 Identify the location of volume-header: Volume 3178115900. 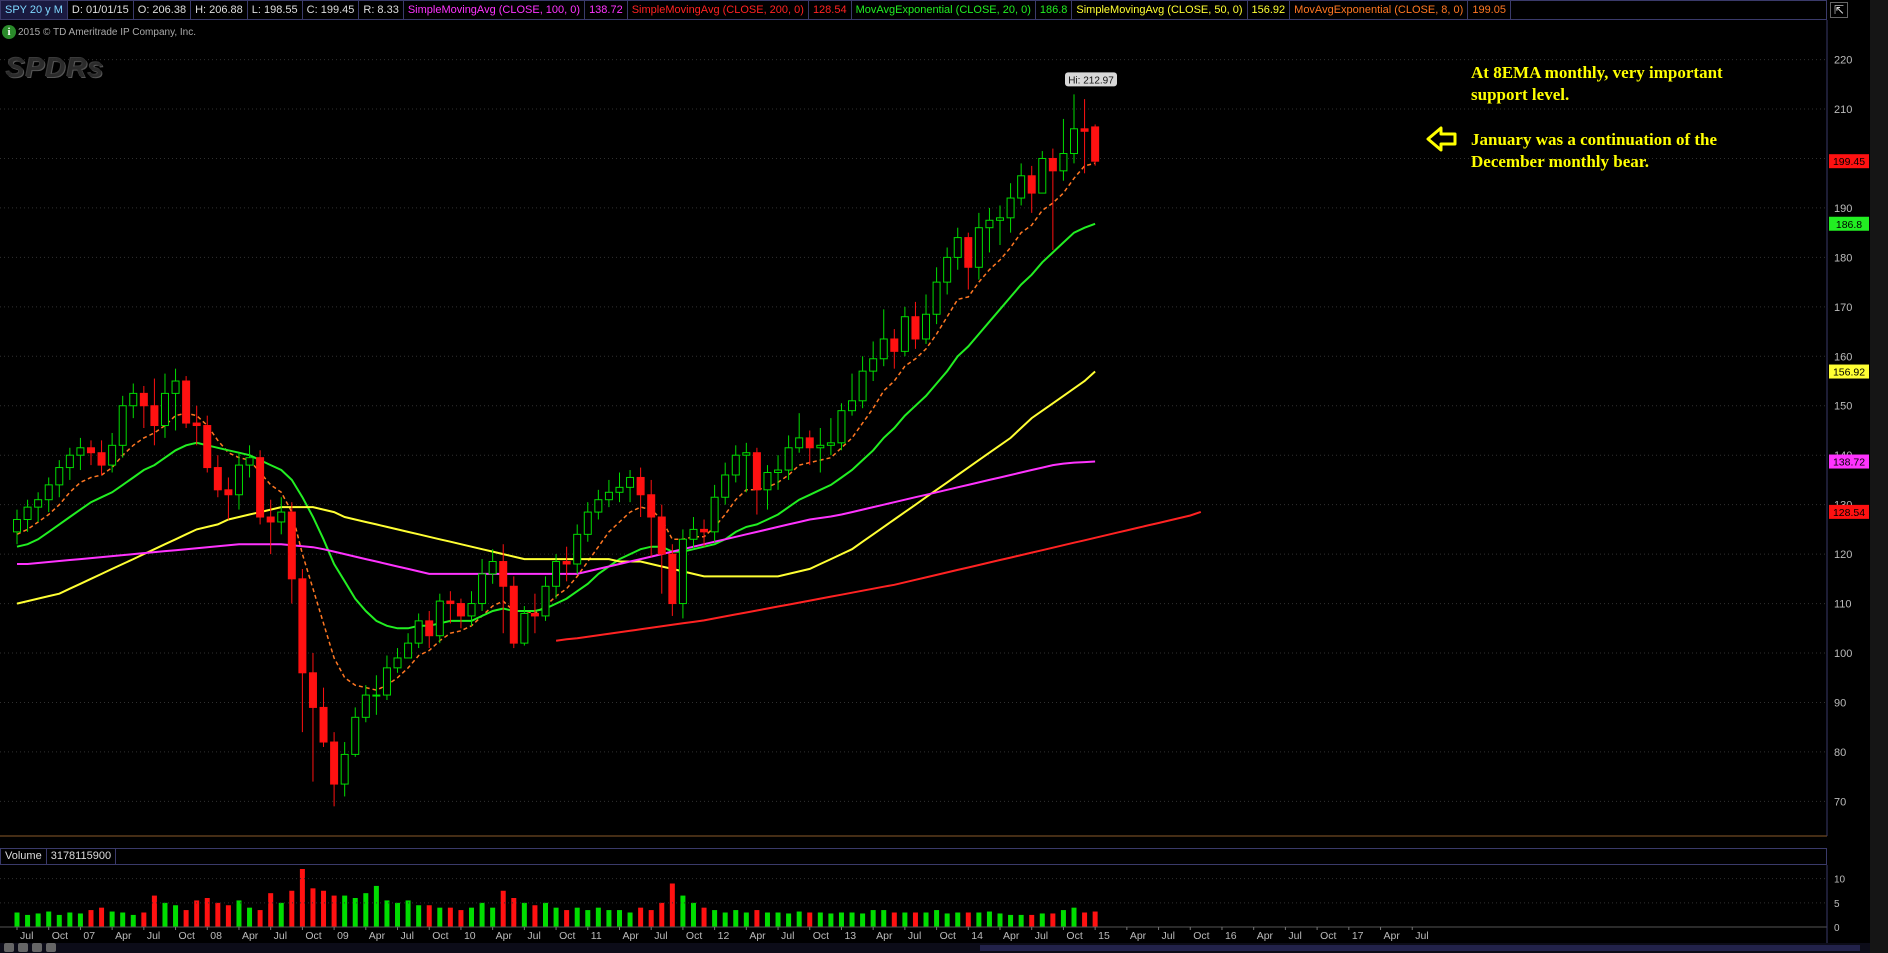
(913, 856).